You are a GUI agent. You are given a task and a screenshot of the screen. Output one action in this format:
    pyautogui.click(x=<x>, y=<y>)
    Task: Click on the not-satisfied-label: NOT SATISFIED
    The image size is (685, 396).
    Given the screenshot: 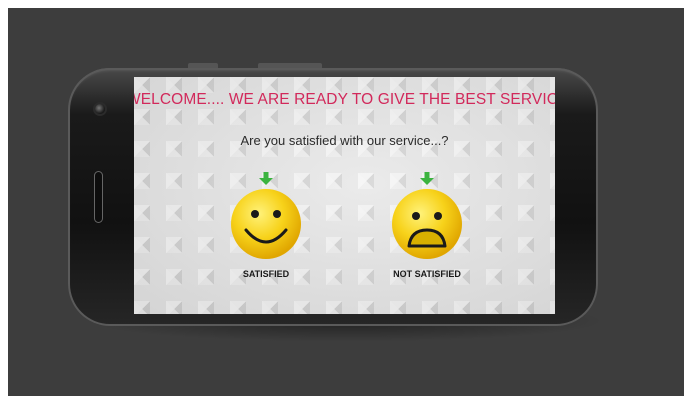 What is the action you would take?
    pyautogui.click(x=427, y=274)
    